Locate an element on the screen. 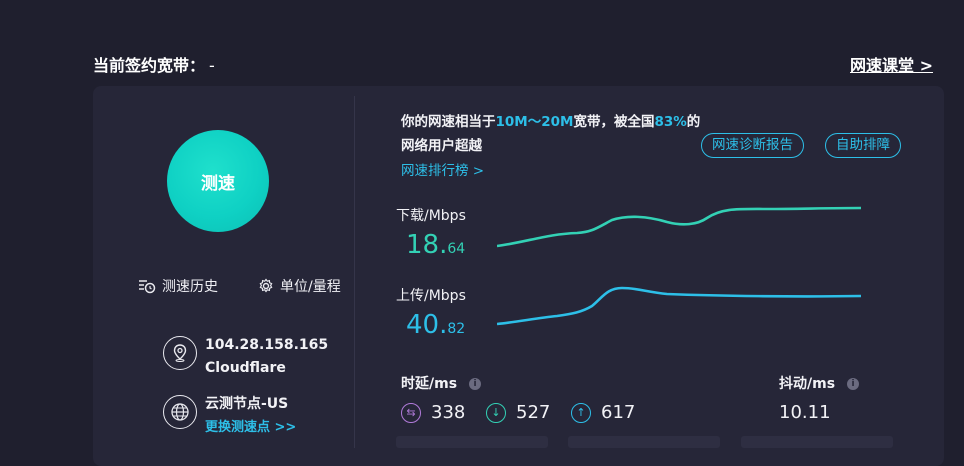 The image size is (964, 466). units-settings-button: 单位/量程 is located at coordinates (299, 286).